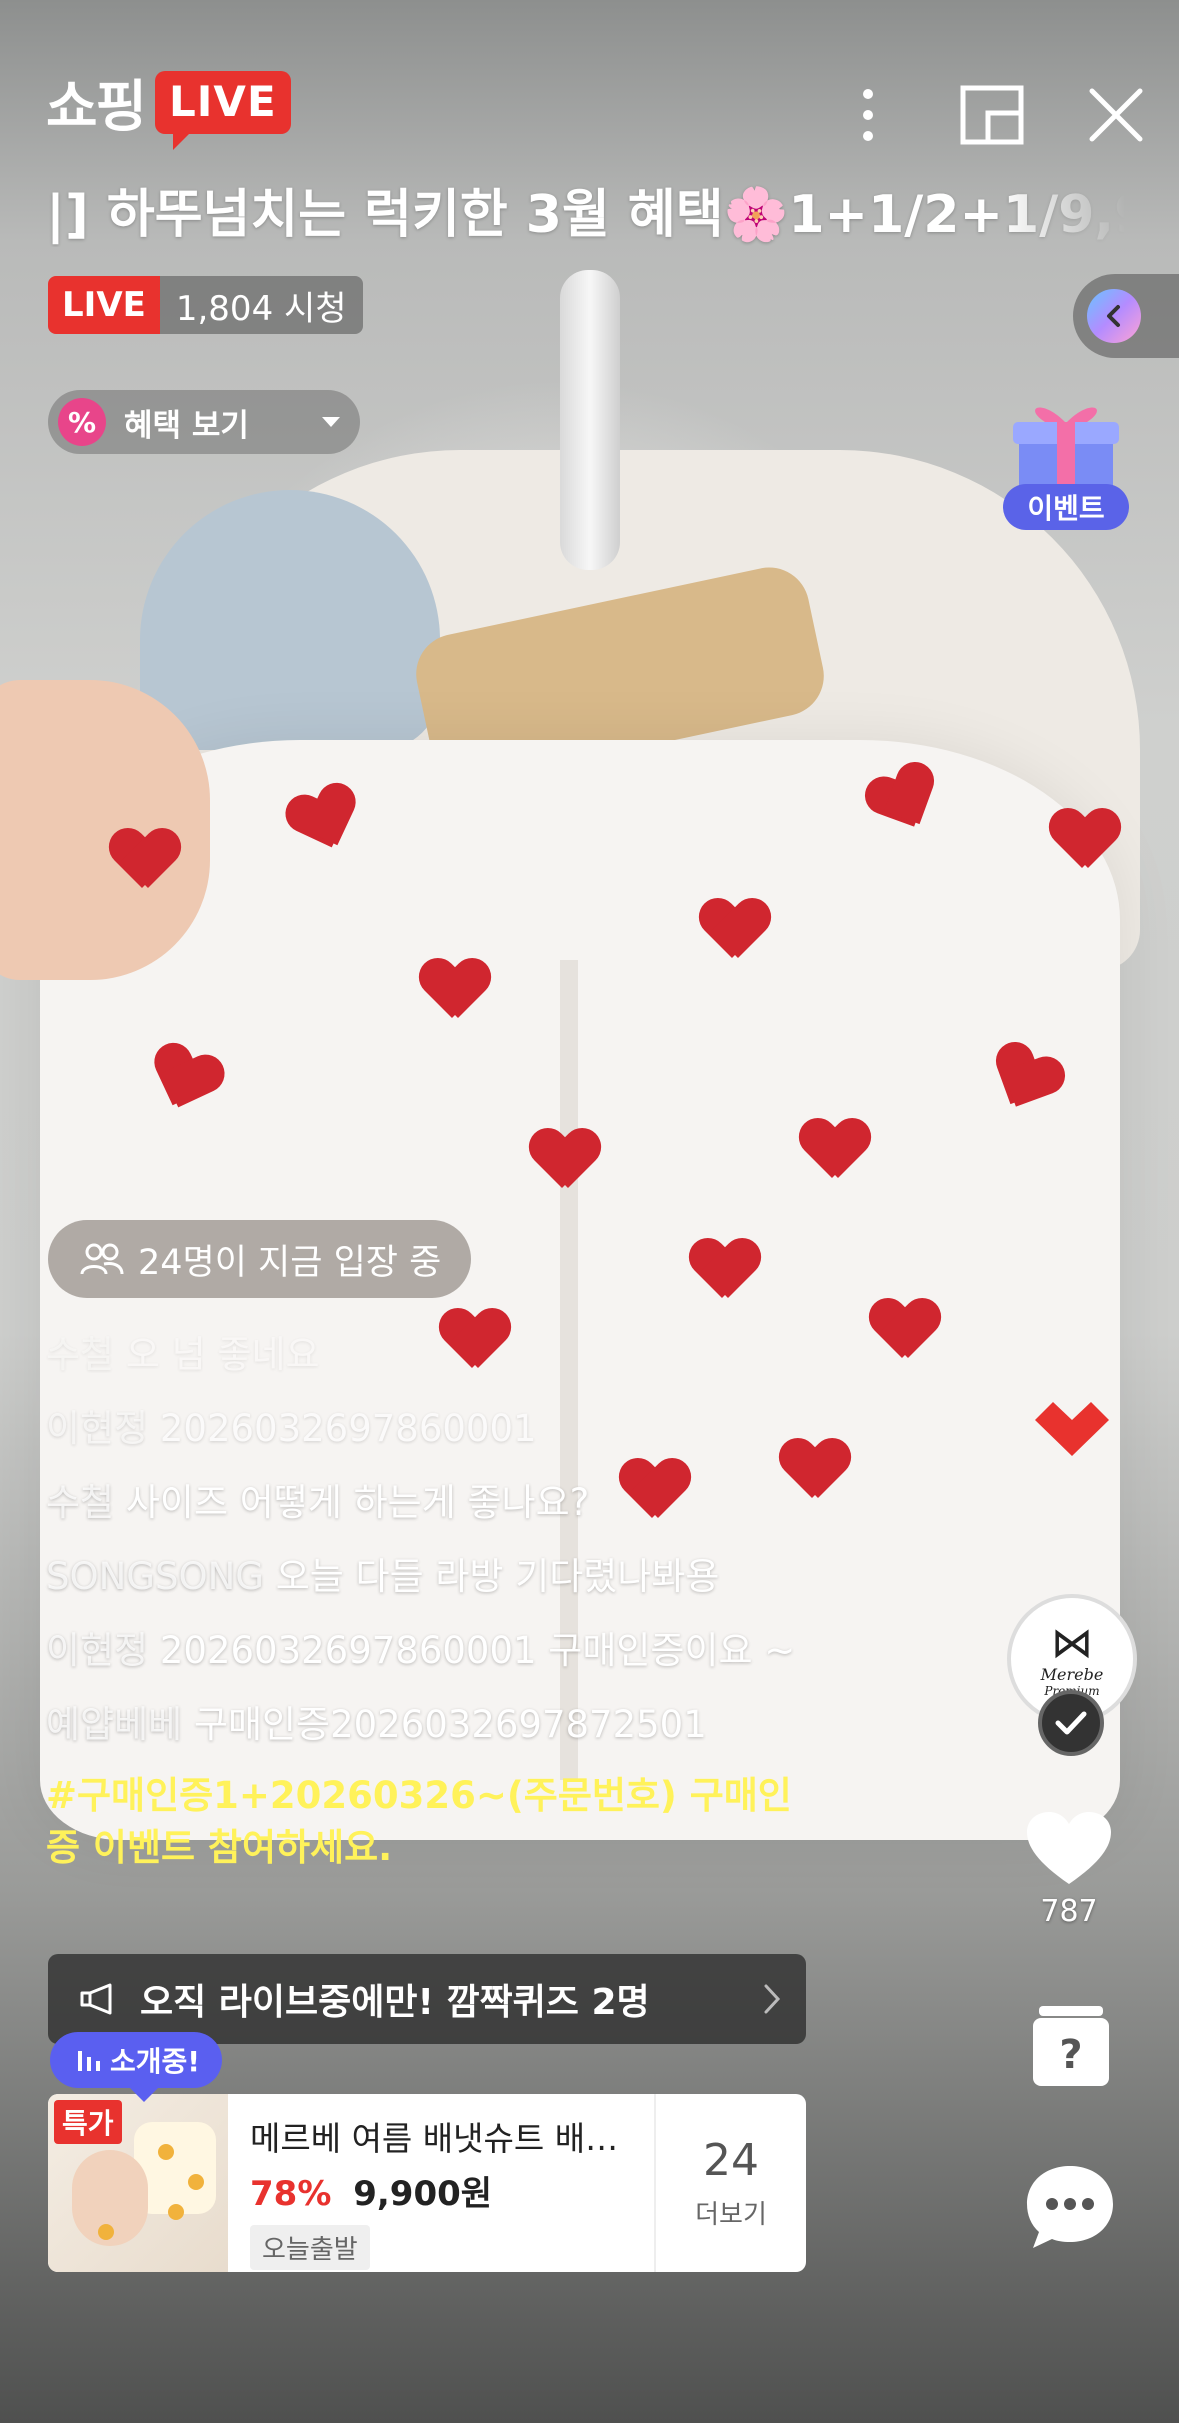 The image size is (1179, 2423). What do you see at coordinates (155, 1576) in the screenshot?
I see `chat-author: SONGSONG` at bounding box center [155, 1576].